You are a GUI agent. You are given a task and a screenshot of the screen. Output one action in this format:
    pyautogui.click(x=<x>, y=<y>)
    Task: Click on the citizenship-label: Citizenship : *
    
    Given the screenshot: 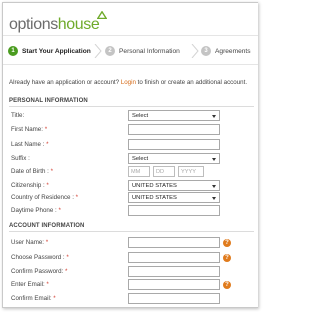 What is the action you would take?
    pyautogui.click(x=30, y=185)
    